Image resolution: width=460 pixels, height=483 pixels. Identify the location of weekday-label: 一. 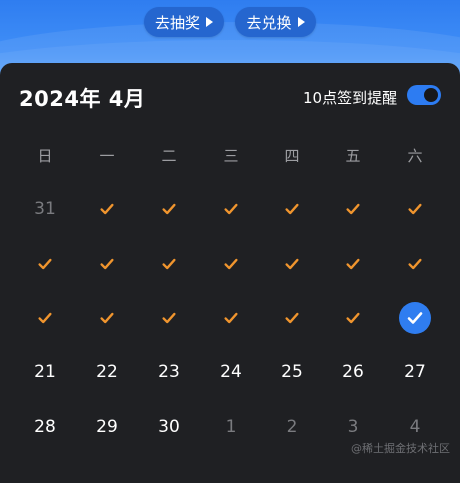
(107, 155).